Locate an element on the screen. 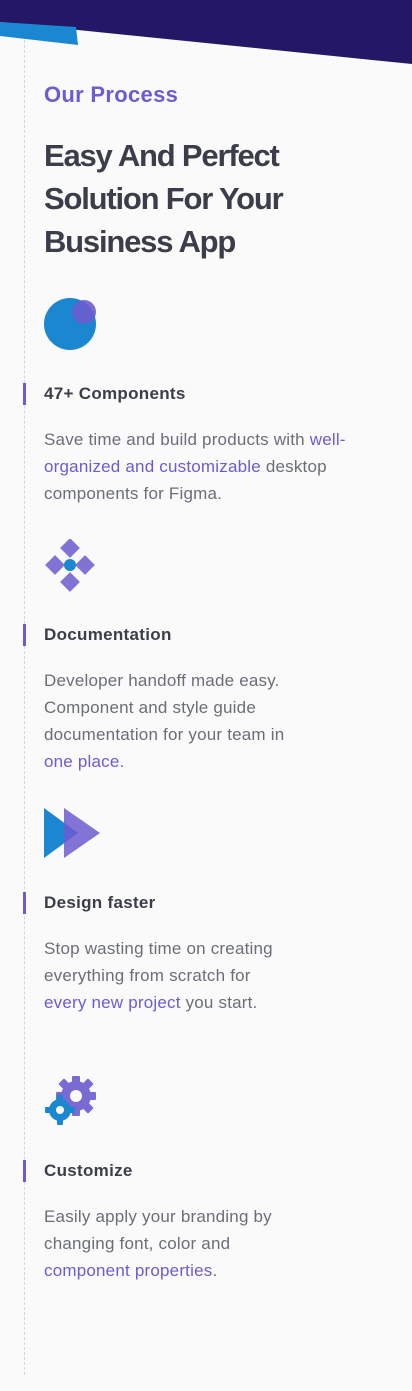 The width and height of the screenshot is (412, 1391). highlight-link: component properties is located at coordinates (128, 1270).